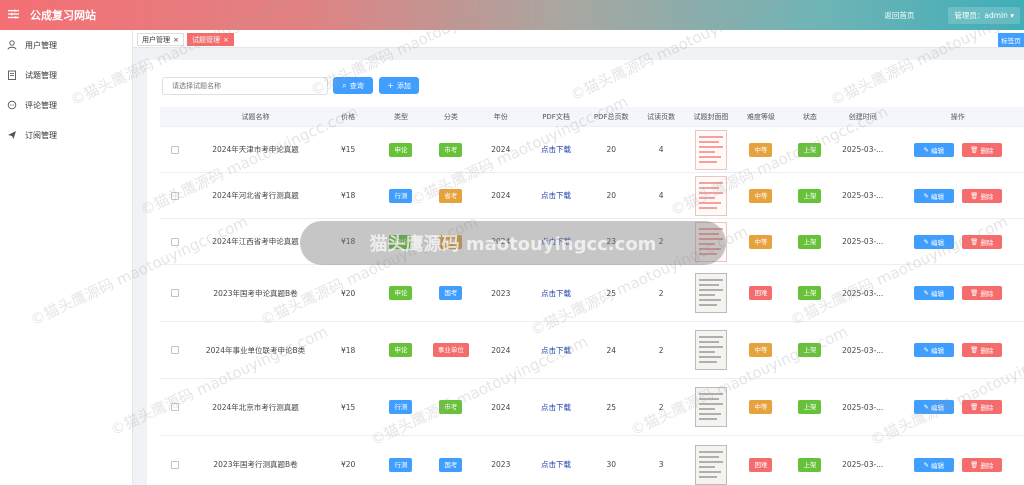  I want to click on difficulty-tag: 困难, so click(761, 464).